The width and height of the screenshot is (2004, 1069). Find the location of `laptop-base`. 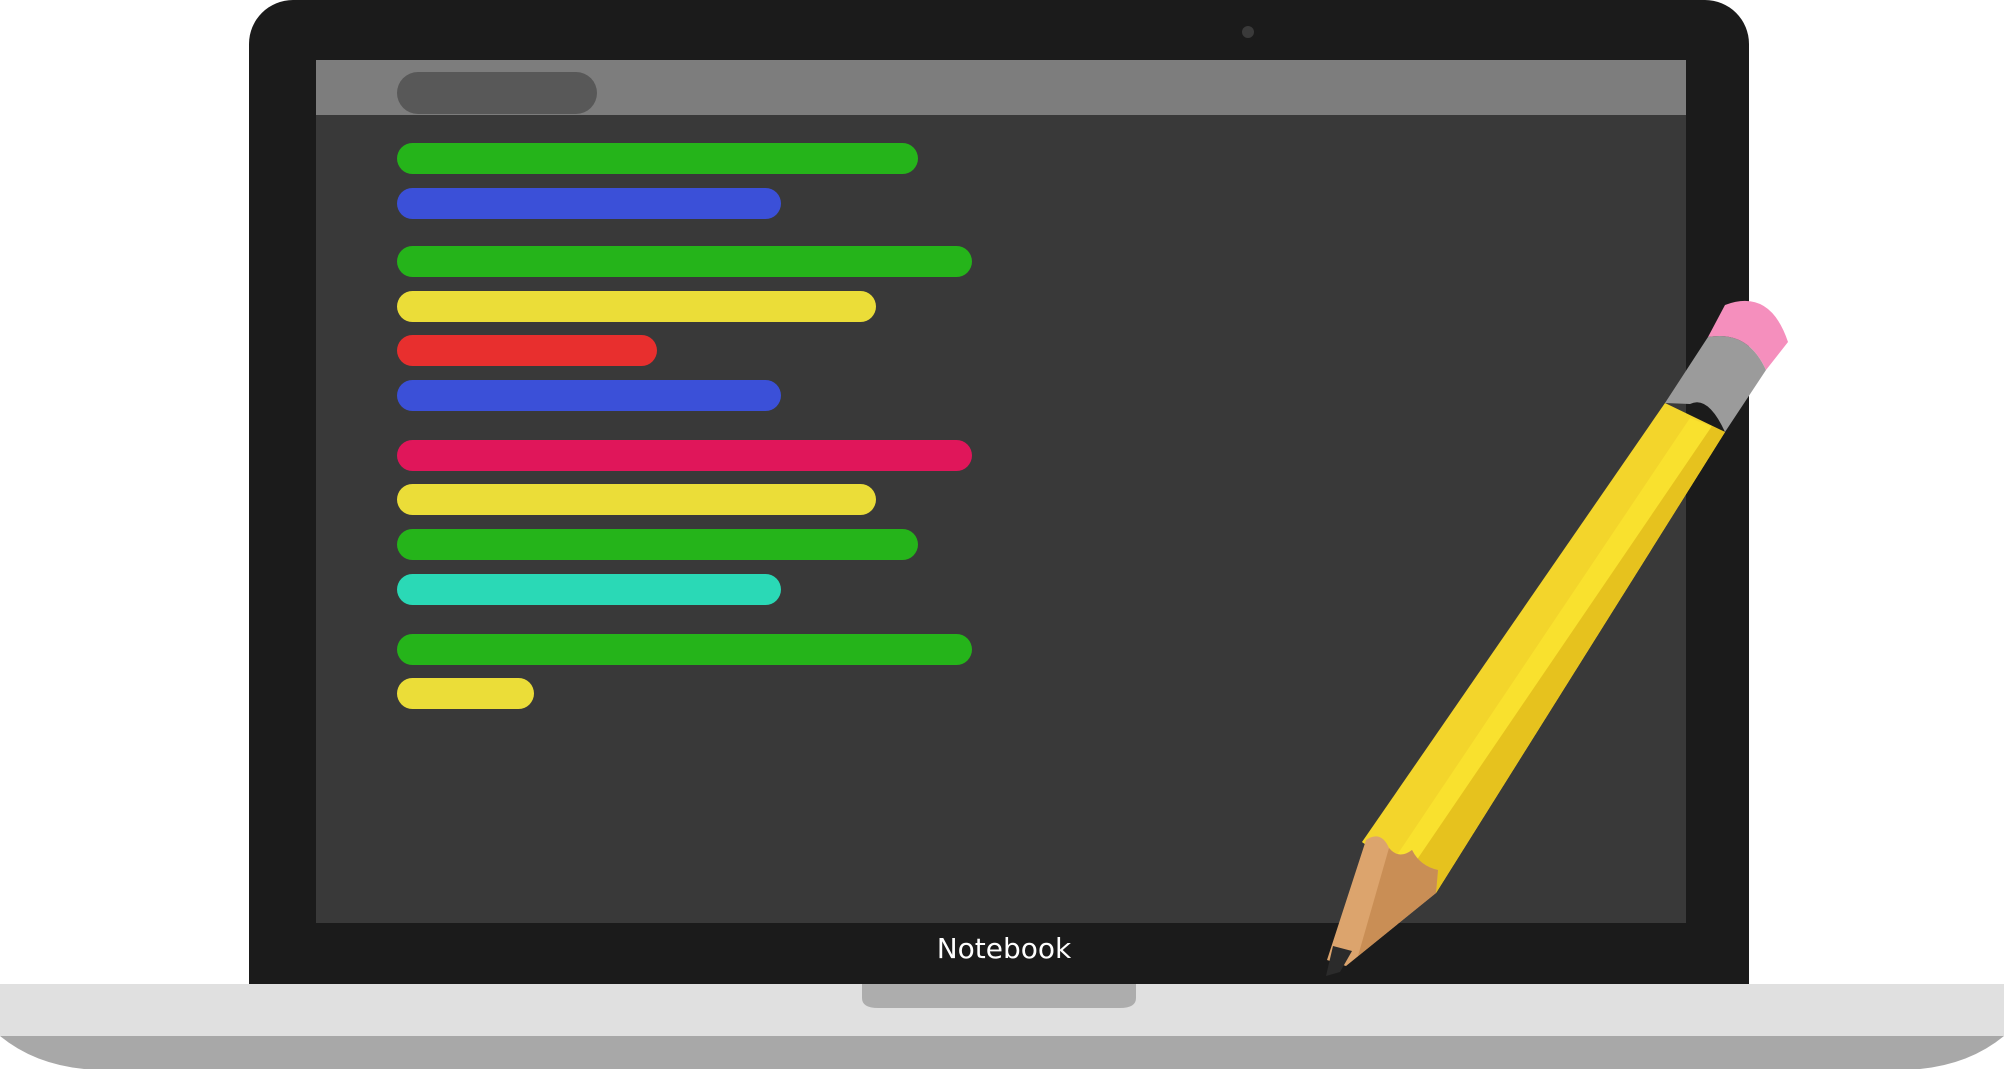

laptop-base is located at coordinates (1002, 1026).